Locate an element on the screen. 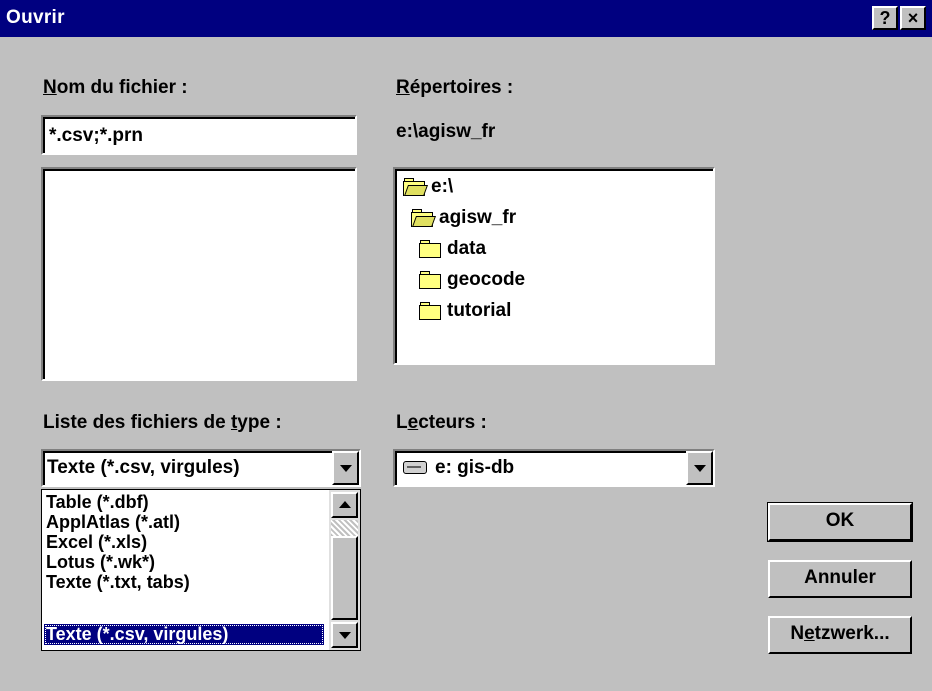 The width and height of the screenshot is (932, 691). arrow-up-icon is located at coordinates (344, 504).